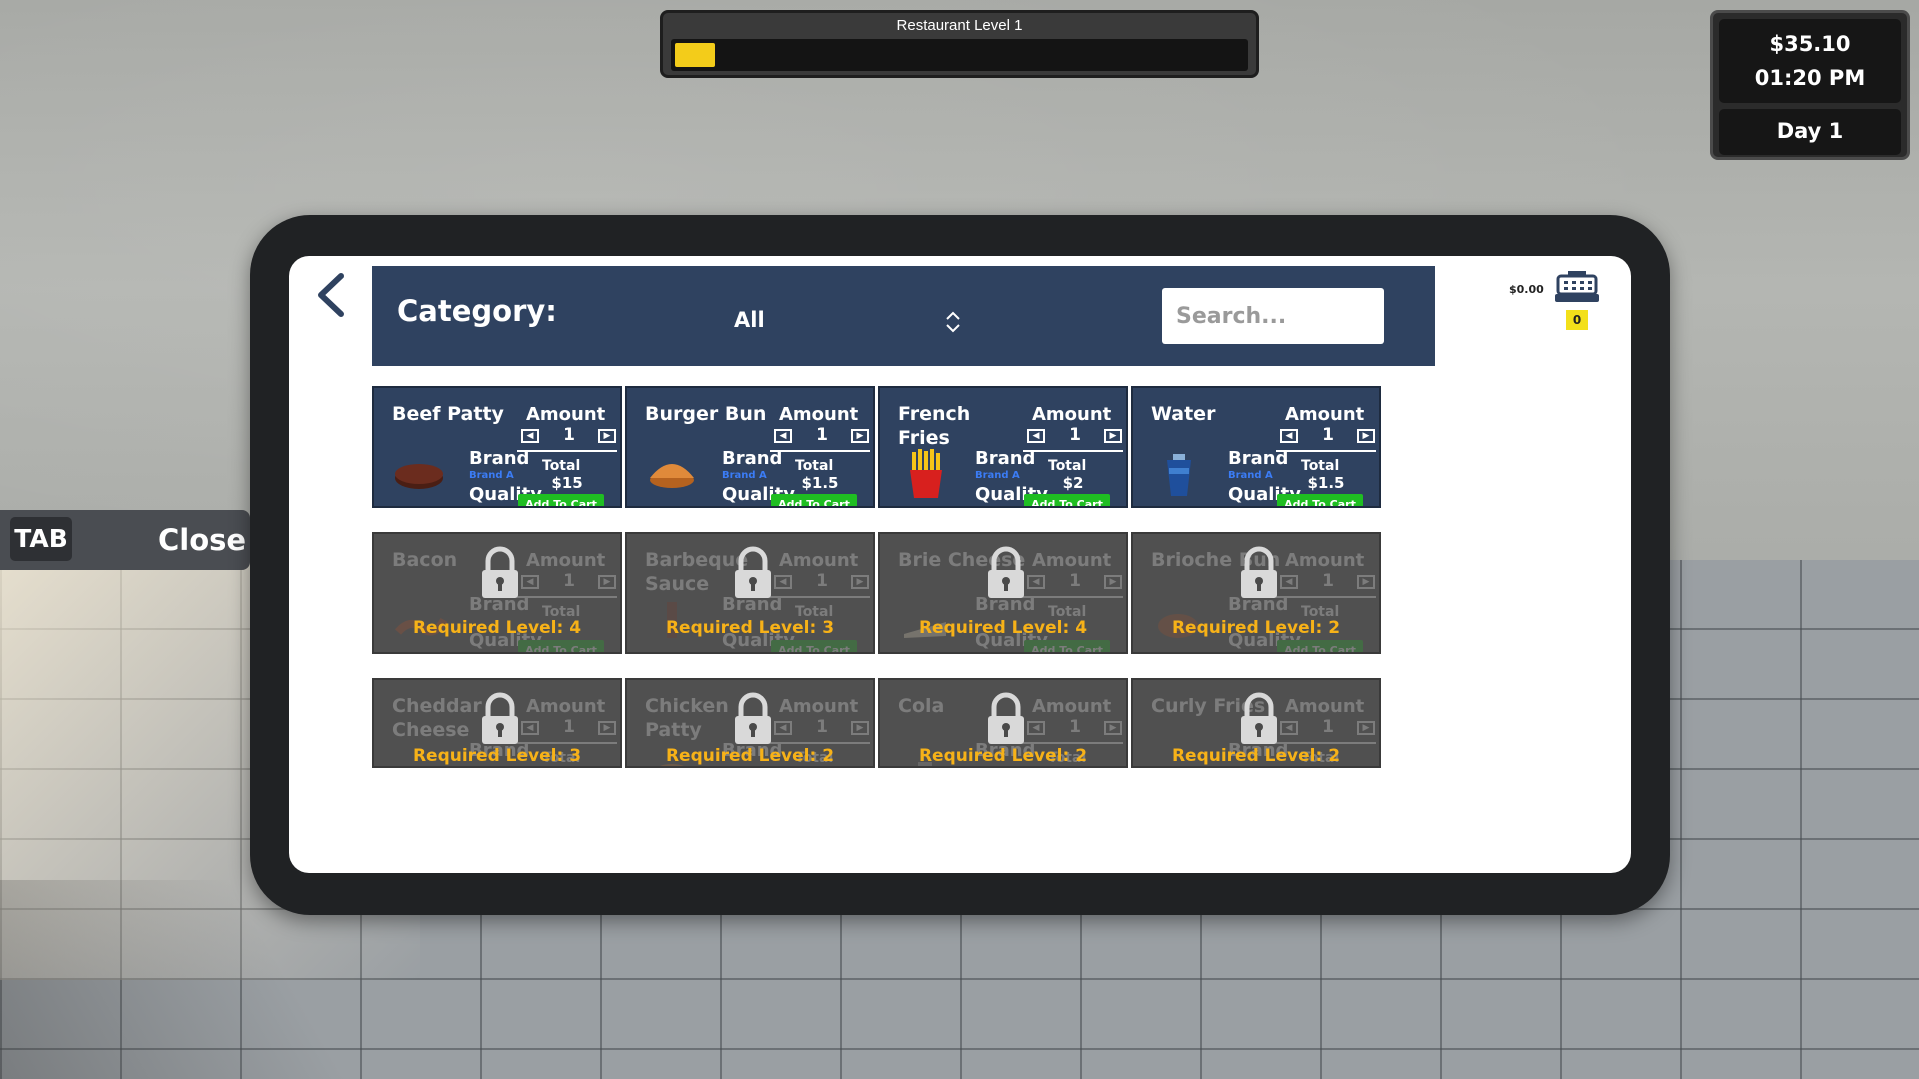  What do you see at coordinates (1273, 316) in the screenshot?
I see `search-input` at bounding box center [1273, 316].